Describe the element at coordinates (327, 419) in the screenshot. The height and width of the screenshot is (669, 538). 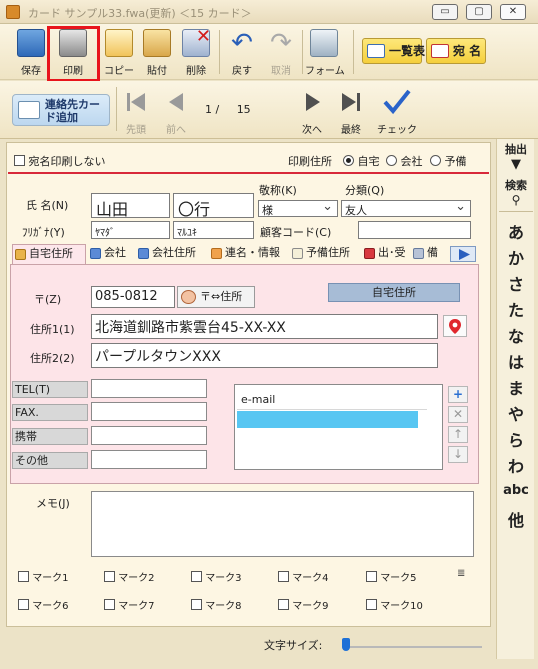
I see `email-row-selected` at that location.